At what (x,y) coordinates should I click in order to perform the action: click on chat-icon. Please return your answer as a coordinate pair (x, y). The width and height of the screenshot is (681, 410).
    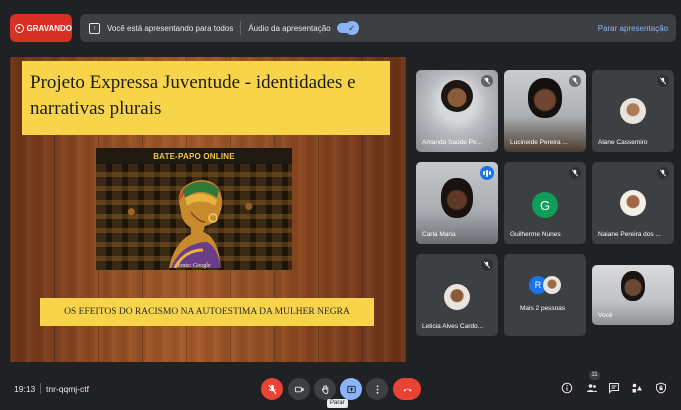
    Looking at the image, I should click on (614, 388).